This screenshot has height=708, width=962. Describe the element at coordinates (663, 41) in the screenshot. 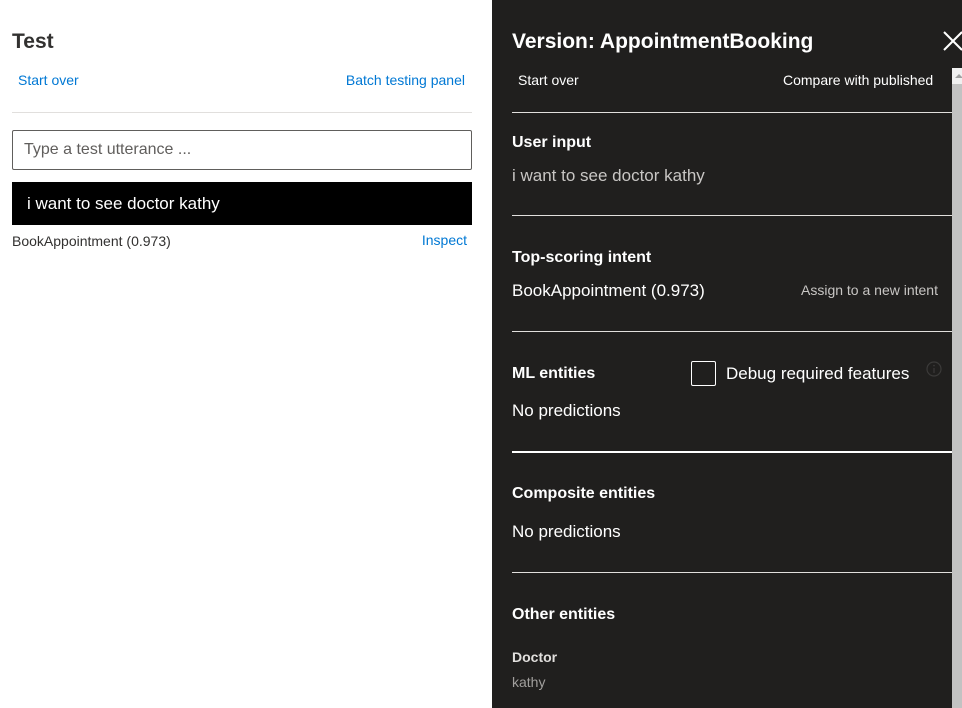

I see `inspect-panel-title: Version: AppointmentBooking` at that location.